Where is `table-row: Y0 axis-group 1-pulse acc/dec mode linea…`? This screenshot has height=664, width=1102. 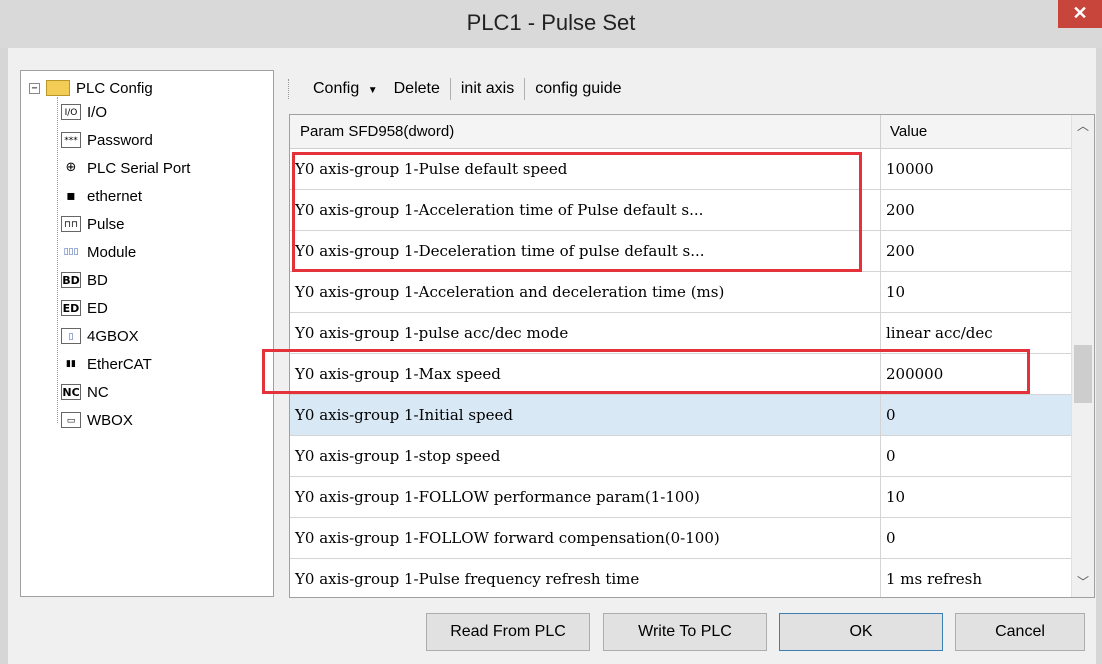
table-row: Y0 axis-group 1-pulse acc/dec mode linea… is located at coordinates (680, 333).